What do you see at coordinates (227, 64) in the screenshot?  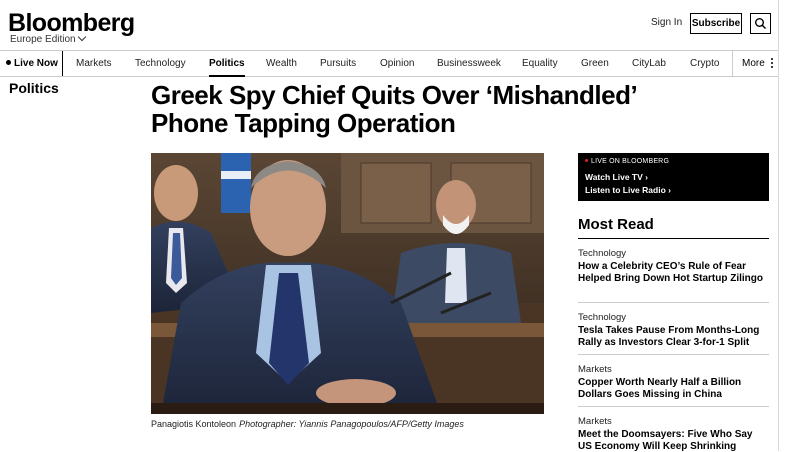 I see `nav-item-politics: Politics` at bounding box center [227, 64].